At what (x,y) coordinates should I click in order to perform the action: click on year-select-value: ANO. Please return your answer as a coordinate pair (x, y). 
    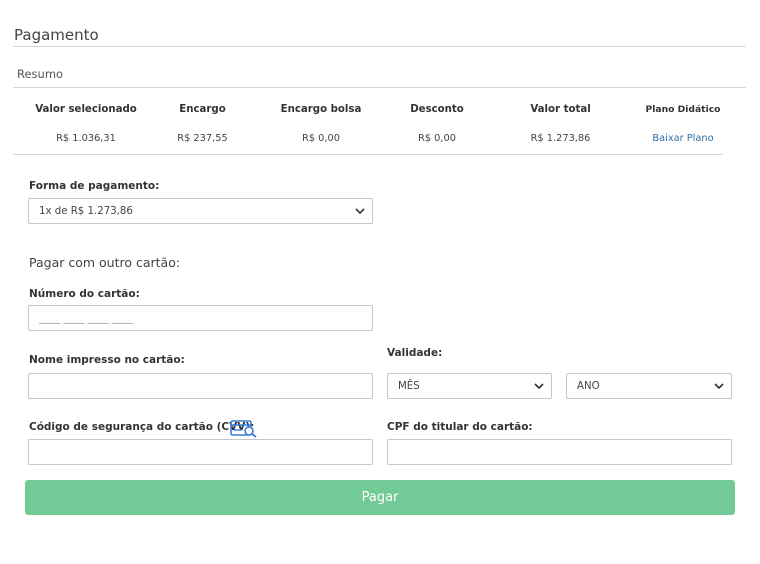
    Looking at the image, I should click on (588, 386).